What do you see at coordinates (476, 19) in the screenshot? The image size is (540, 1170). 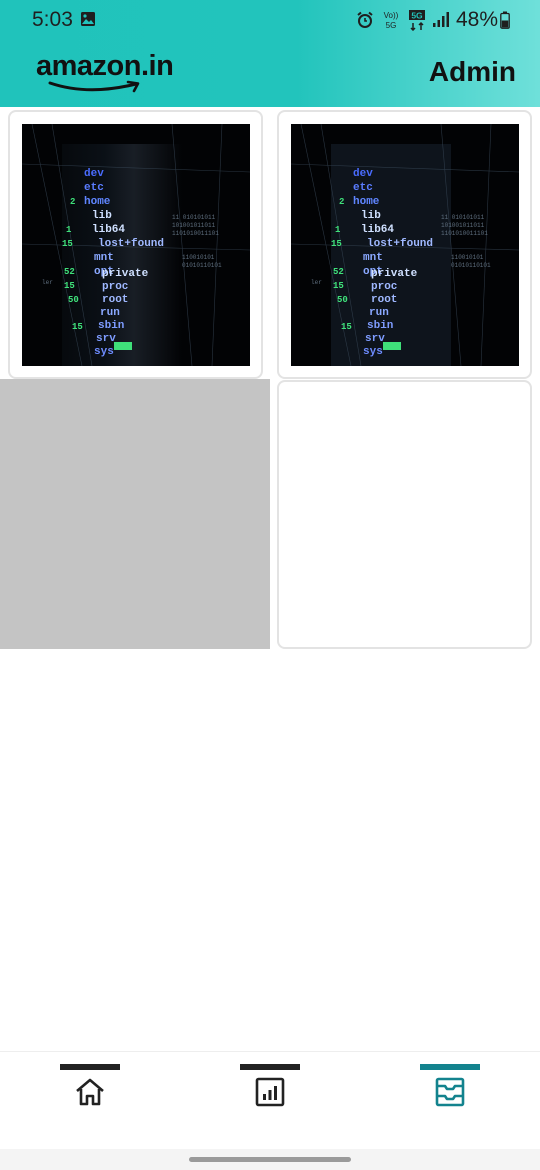 I see `battery-percent: 48%` at bounding box center [476, 19].